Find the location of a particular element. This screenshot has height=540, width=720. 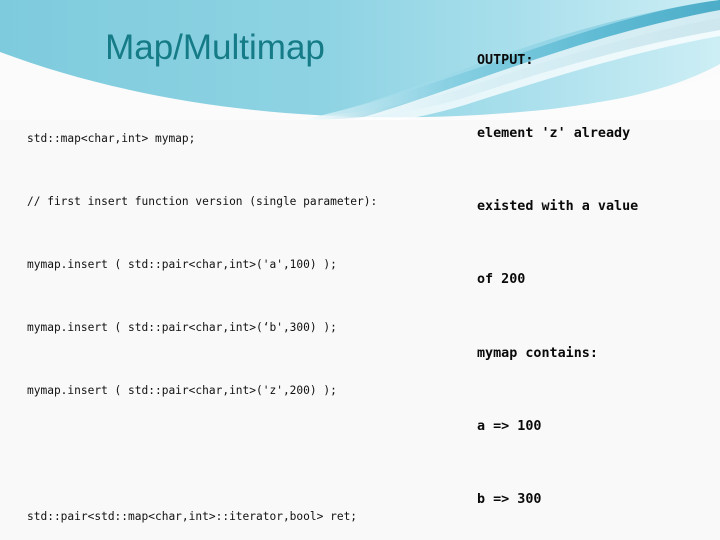

page-title: Map/Multimap is located at coordinates (215, 47).